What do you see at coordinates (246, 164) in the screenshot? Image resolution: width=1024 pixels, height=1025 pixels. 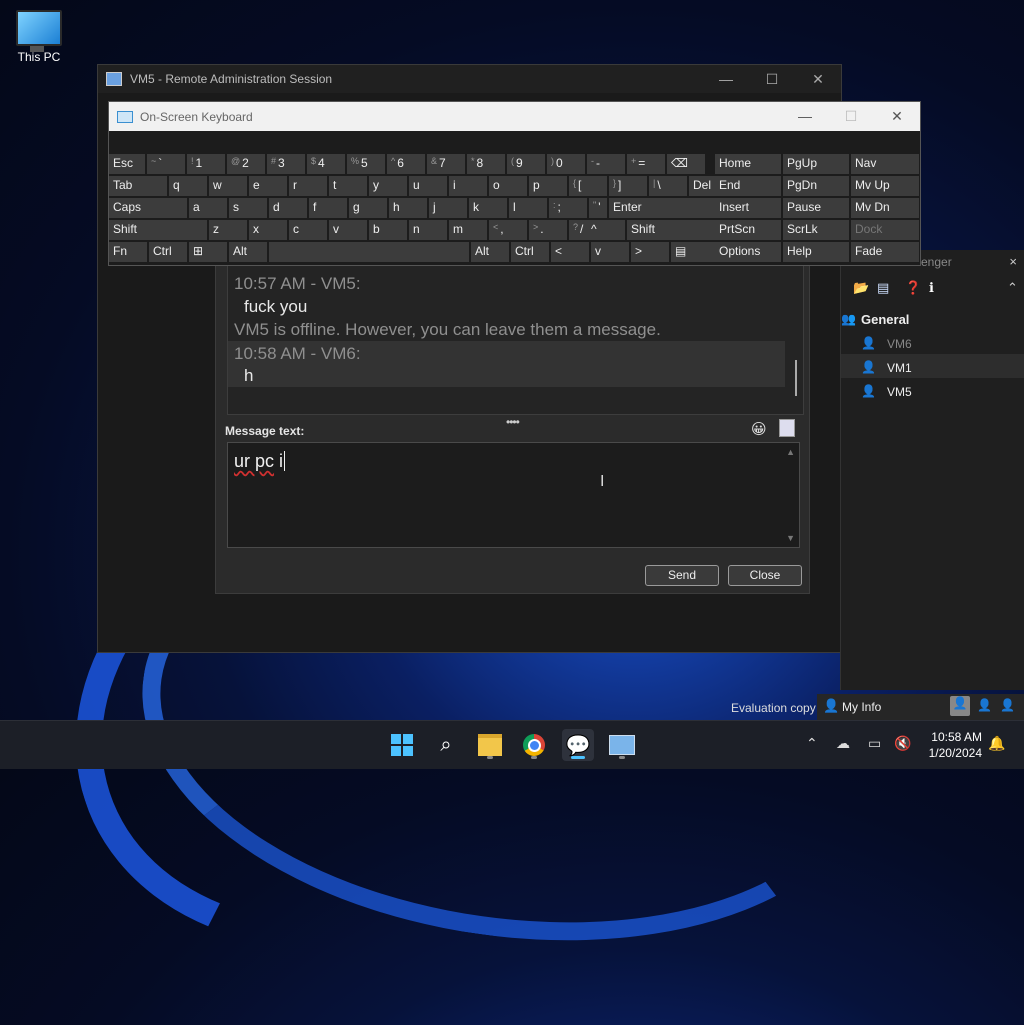 I see `key-0-3: @2` at bounding box center [246, 164].